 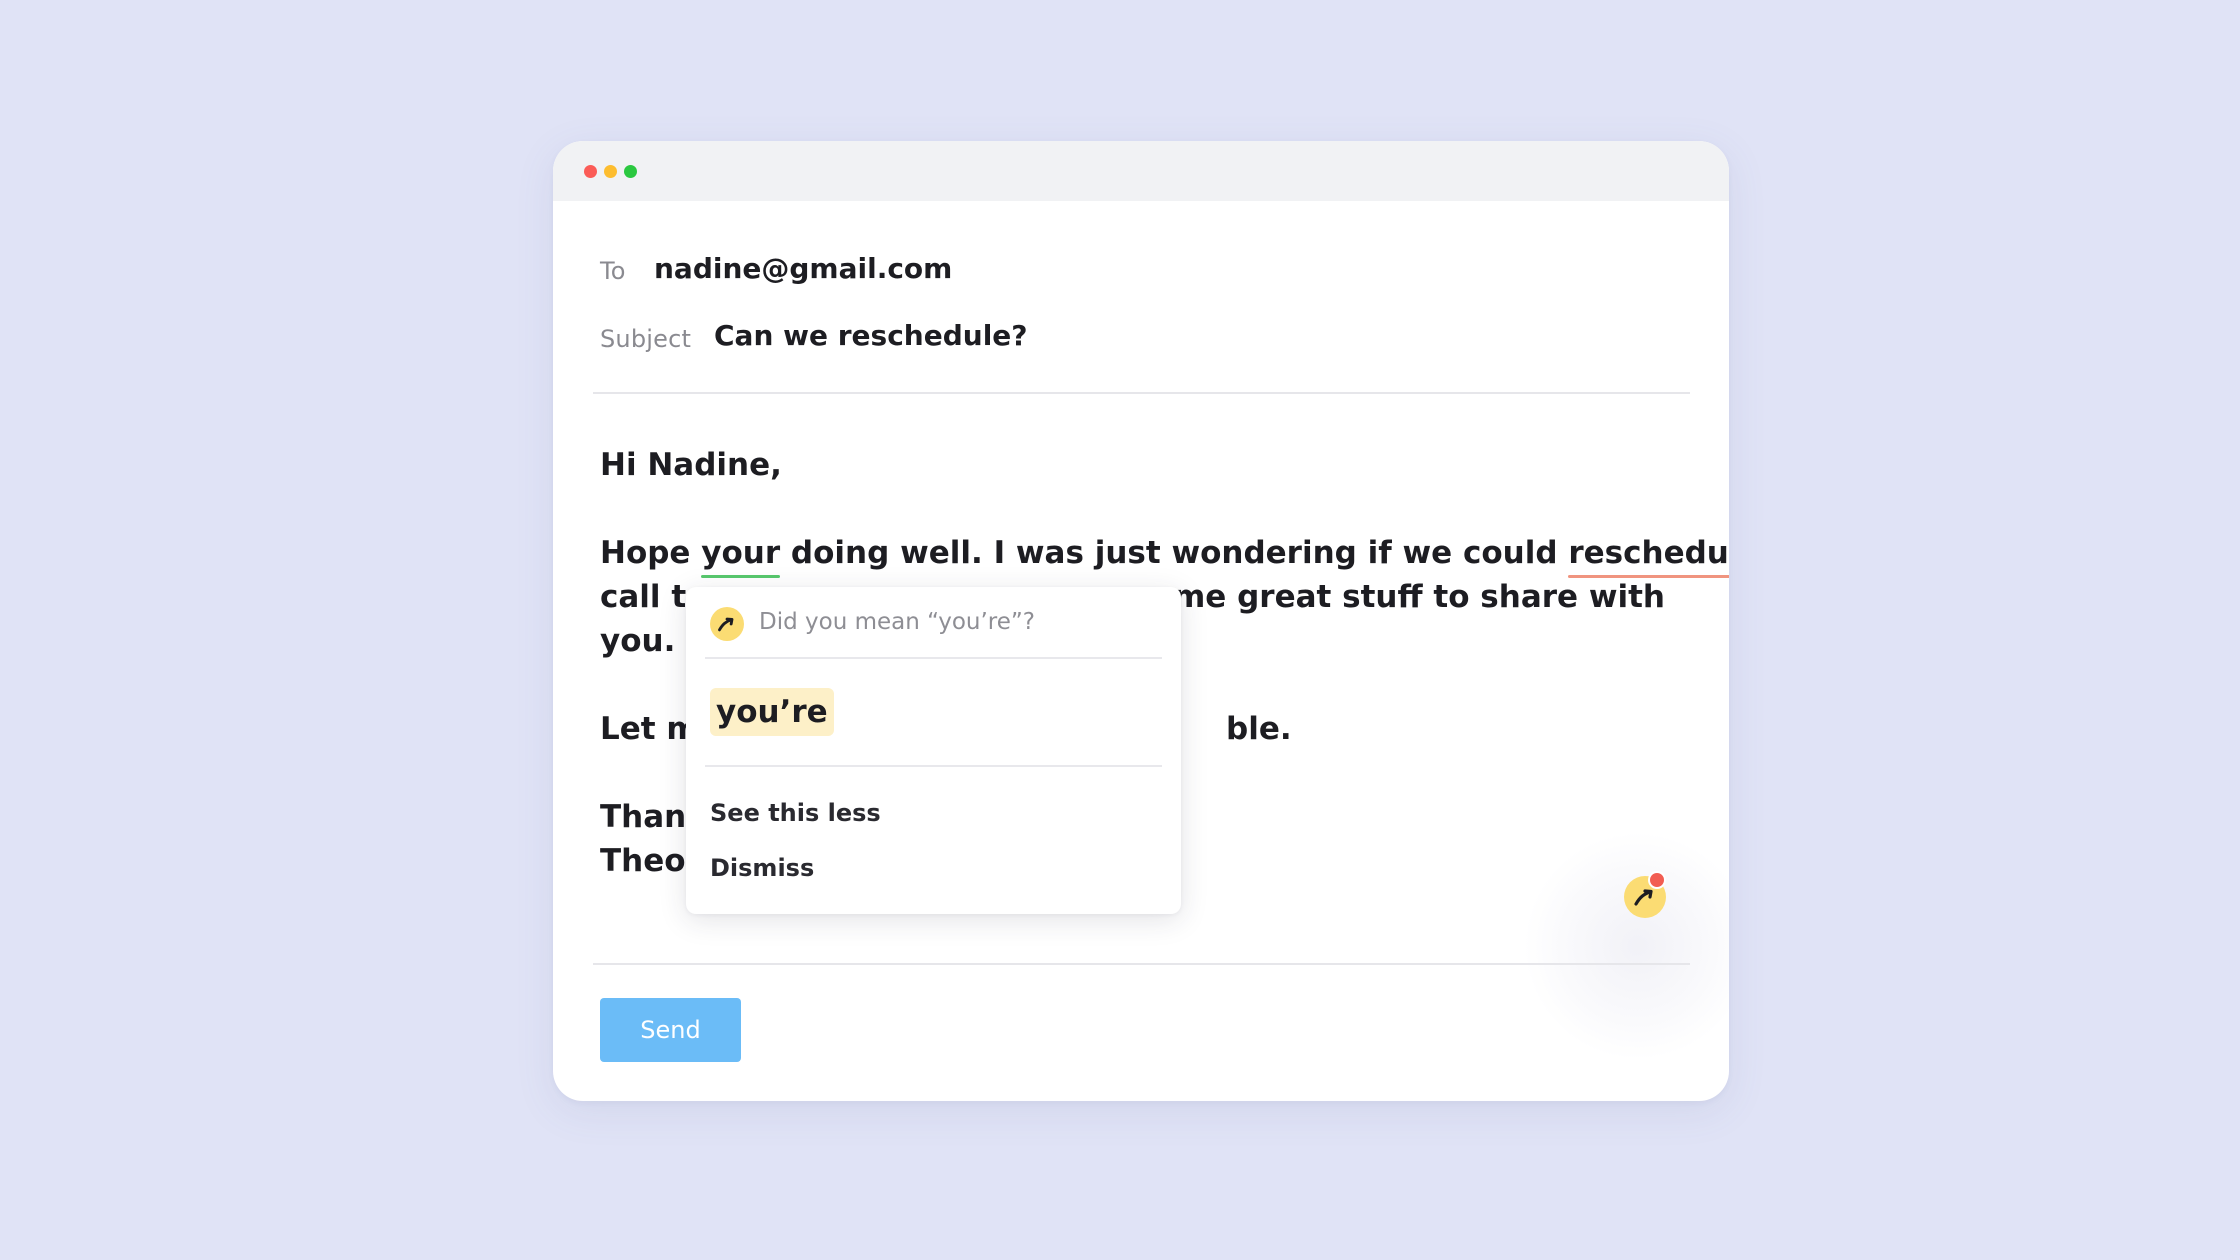 What do you see at coordinates (803, 268) in the screenshot?
I see `to-field: nadine@gmail.com` at bounding box center [803, 268].